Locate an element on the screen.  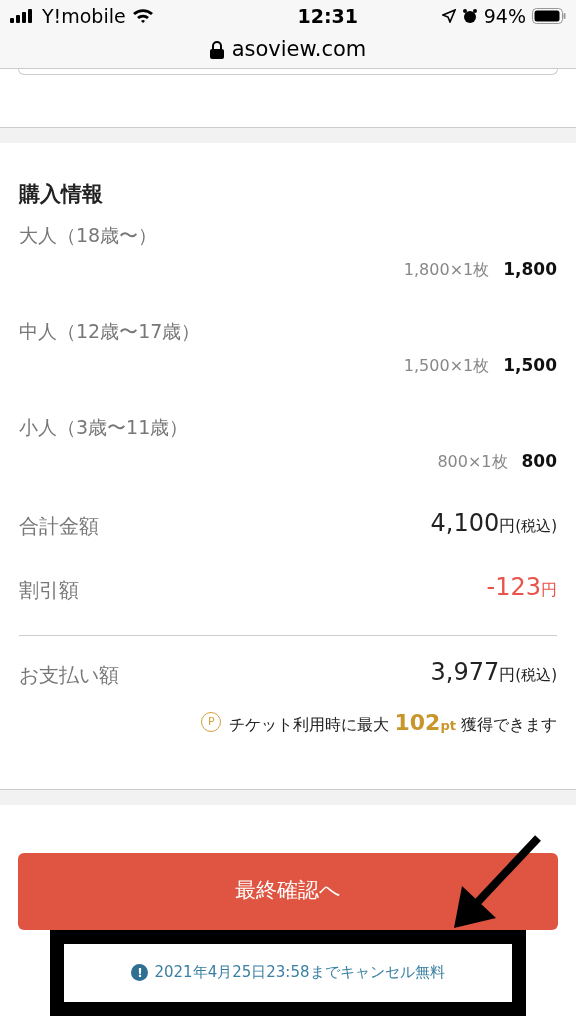
summary-amount: -123円 is located at coordinates (521, 587).